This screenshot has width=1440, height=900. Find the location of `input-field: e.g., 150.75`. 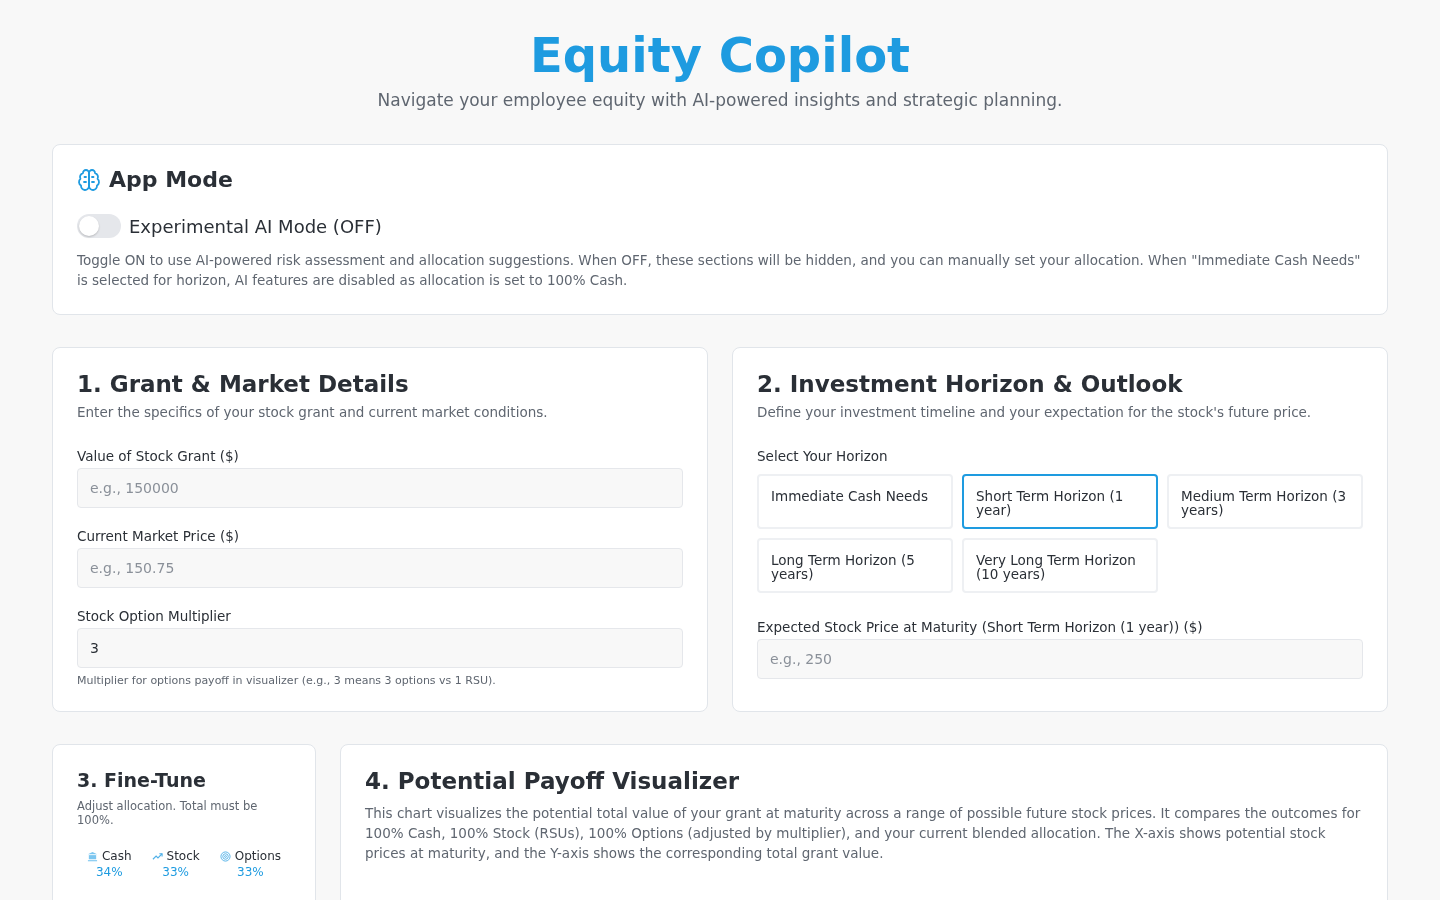

input-field: e.g., 150.75 is located at coordinates (380, 568).